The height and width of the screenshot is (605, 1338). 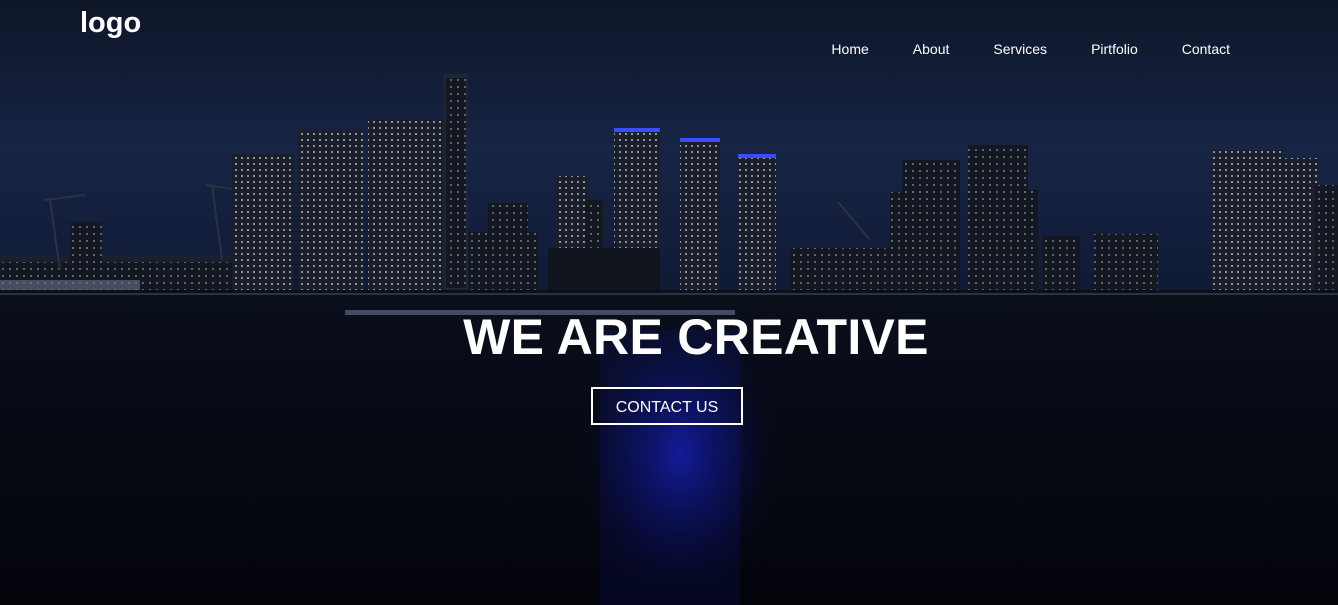 What do you see at coordinates (931, 49) in the screenshot?
I see `nav-link-about: About` at bounding box center [931, 49].